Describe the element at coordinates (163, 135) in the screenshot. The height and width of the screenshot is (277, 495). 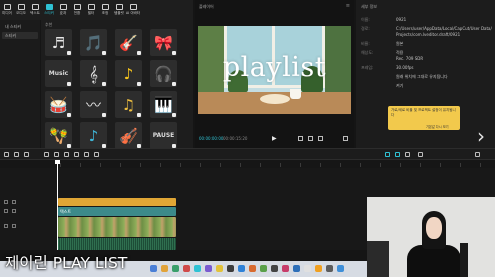
I see `sticker-tile: PAUSE` at that location.